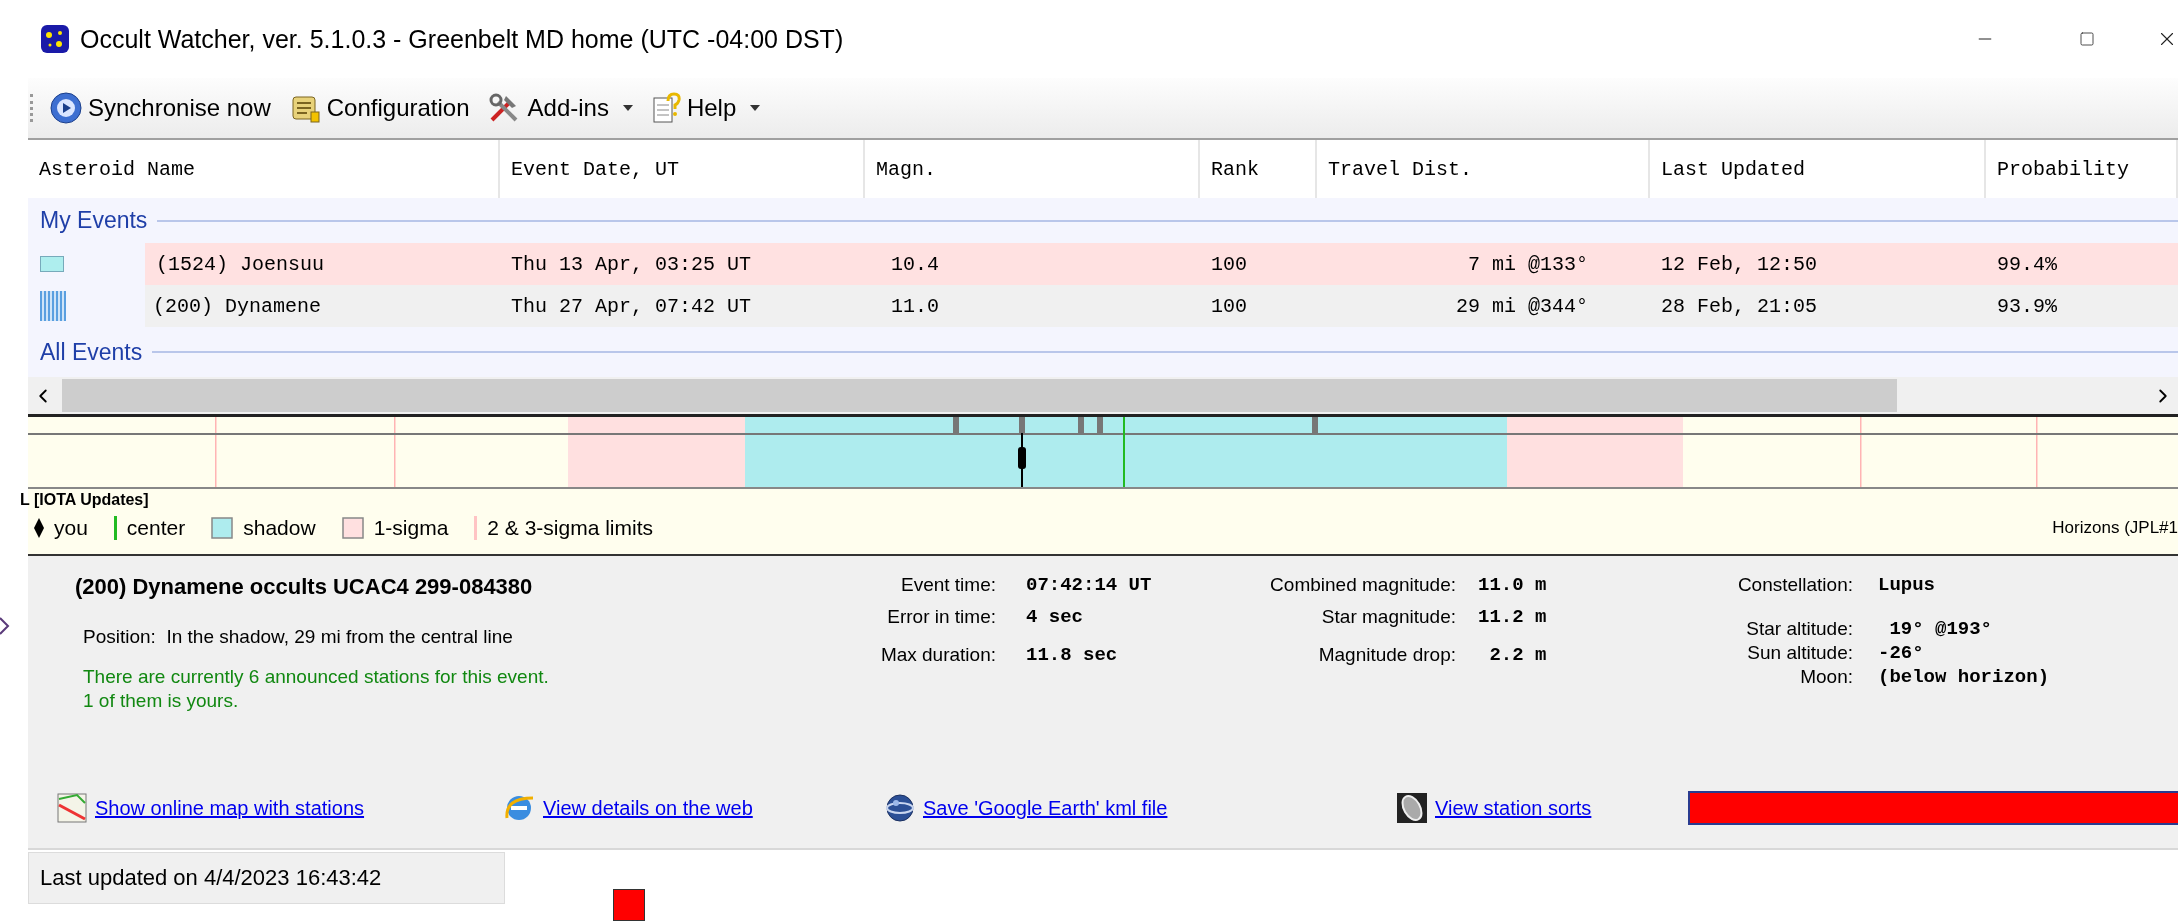 The image size is (2178, 924). What do you see at coordinates (947, 585) in the screenshot?
I see `info-label: Event time:` at bounding box center [947, 585].